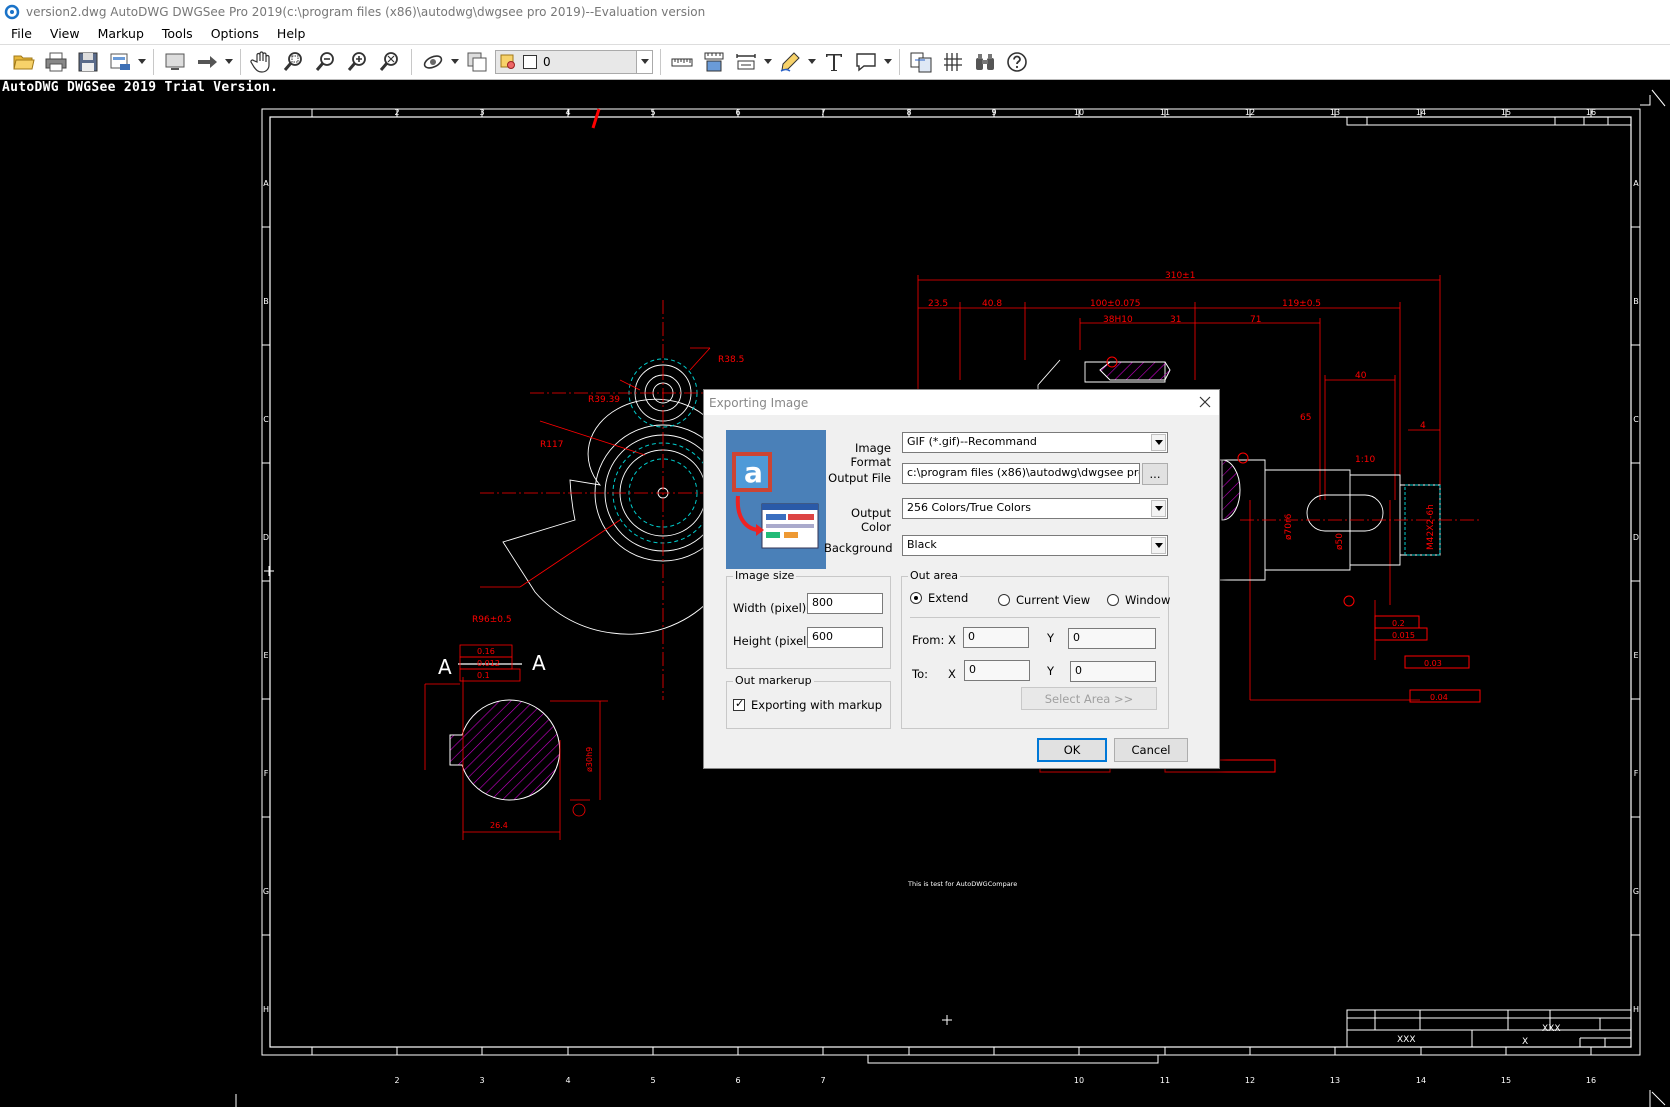  Describe the element at coordinates (765, 575) in the screenshot. I see `image-size-title: Image size` at that location.